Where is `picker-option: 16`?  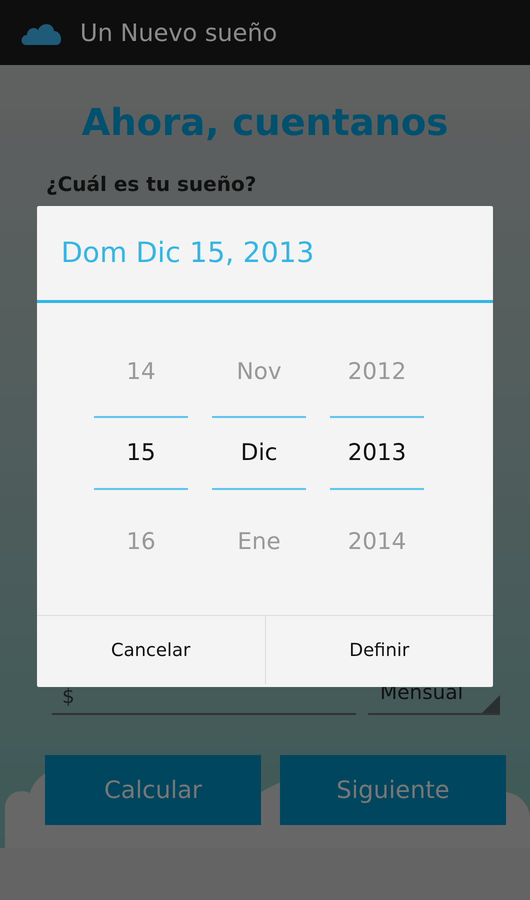 picker-option: 16 is located at coordinates (141, 542).